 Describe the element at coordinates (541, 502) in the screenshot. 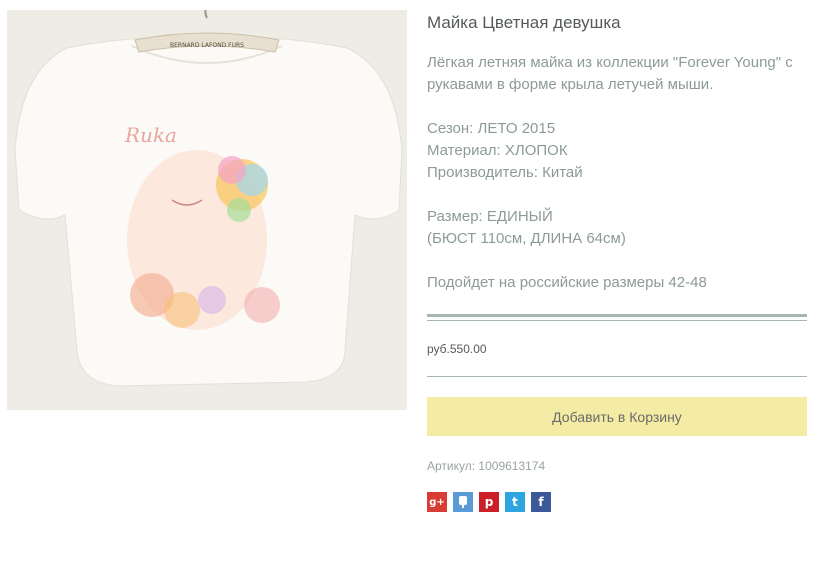

I see `facebook-icon: f` at that location.